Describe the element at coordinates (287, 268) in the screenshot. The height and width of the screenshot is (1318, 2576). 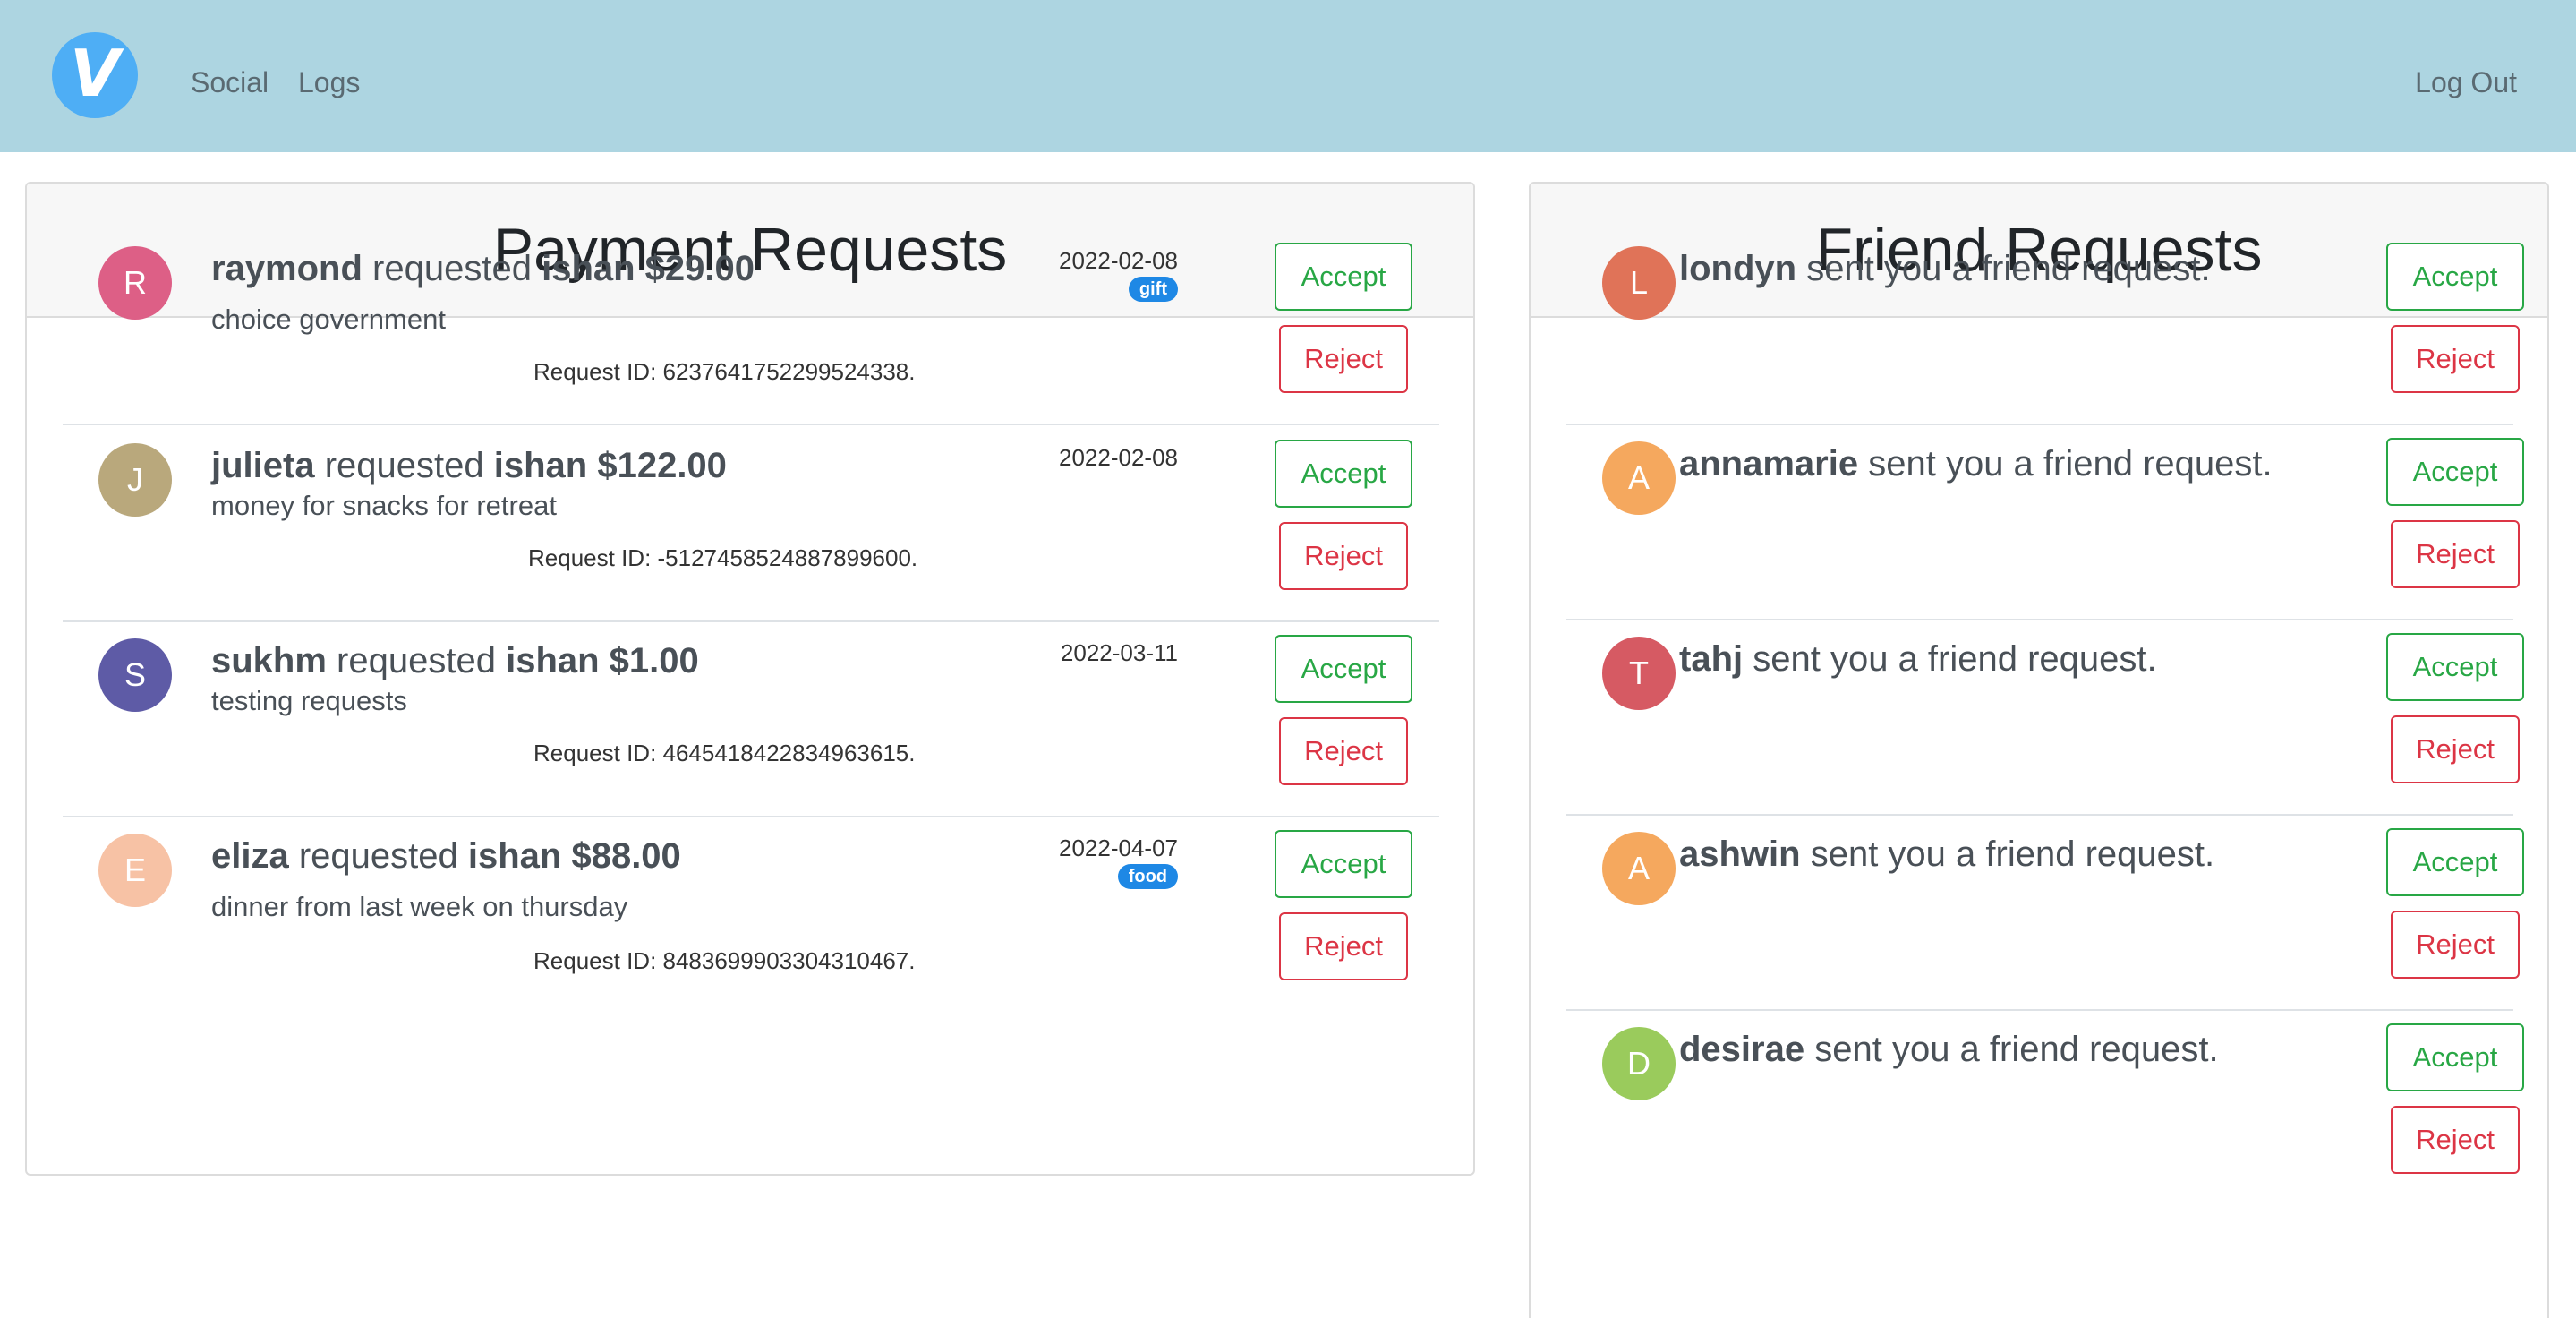
I see `requester-name: raymond` at that location.